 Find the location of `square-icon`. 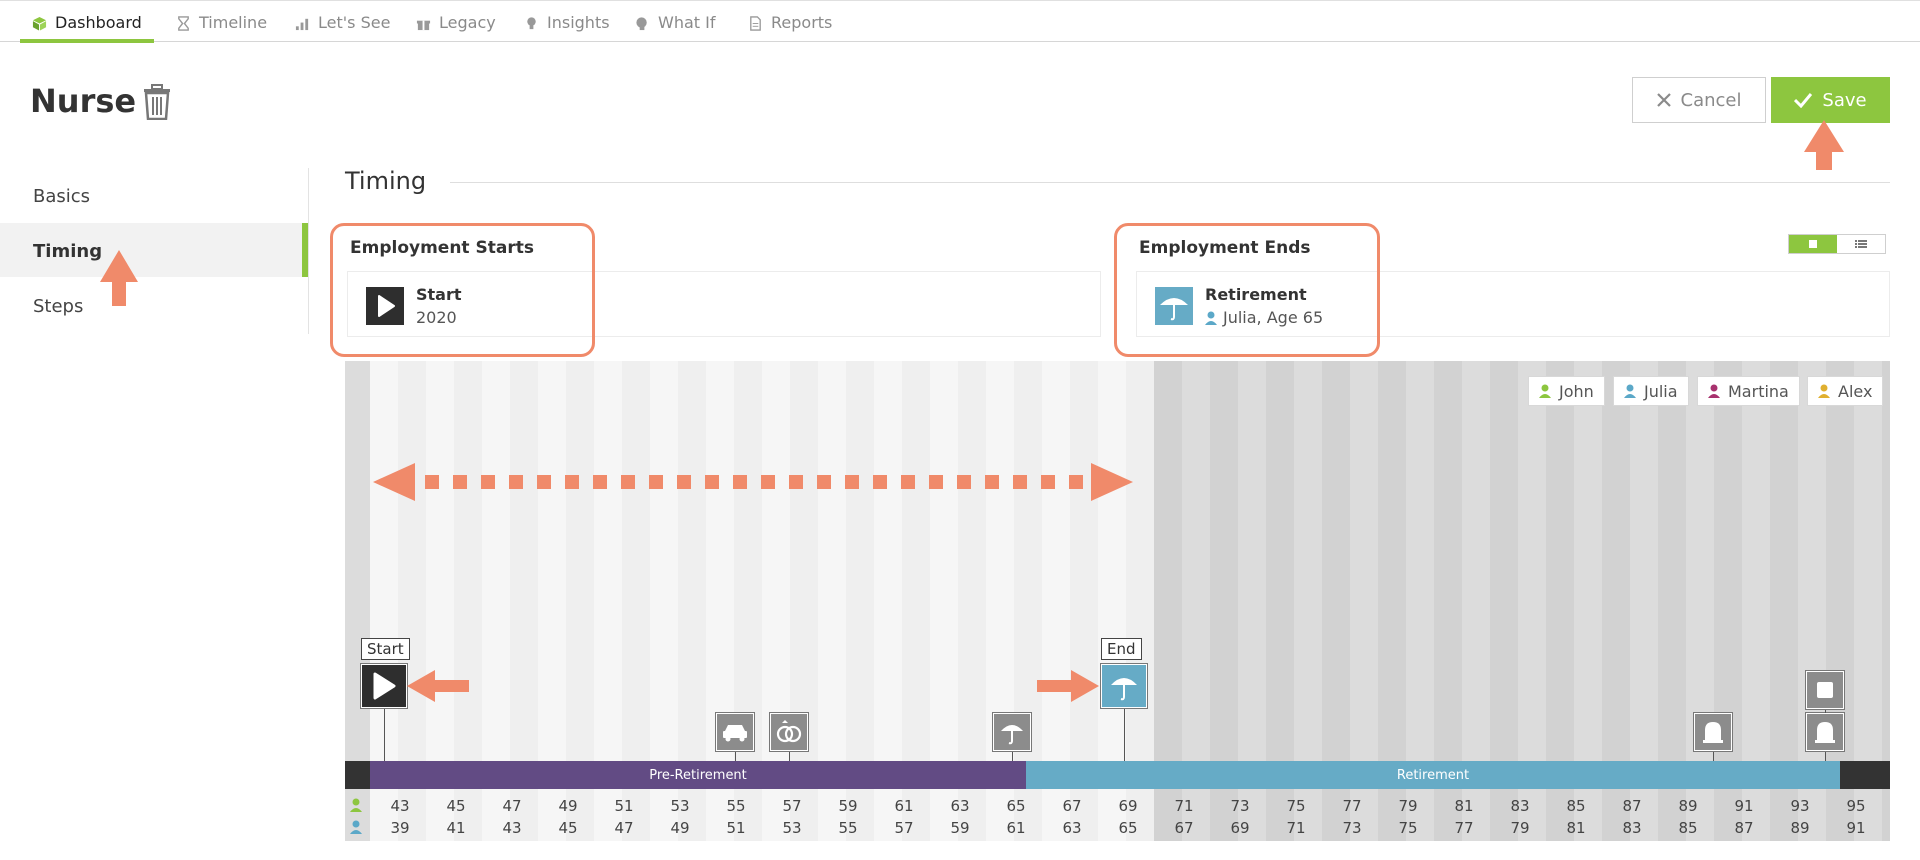

square-icon is located at coordinates (1825, 690).